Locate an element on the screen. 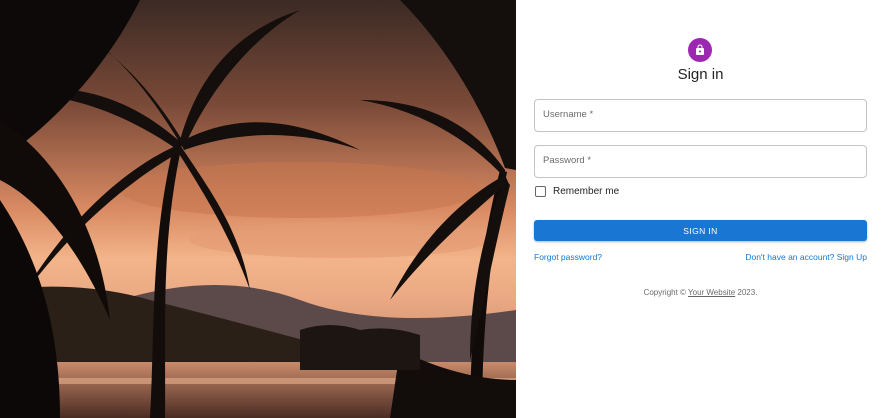 Image resolution: width=885 pixels, height=418 pixels. sign-up-link: Don't have an account? Sign Up is located at coordinates (806, 257).